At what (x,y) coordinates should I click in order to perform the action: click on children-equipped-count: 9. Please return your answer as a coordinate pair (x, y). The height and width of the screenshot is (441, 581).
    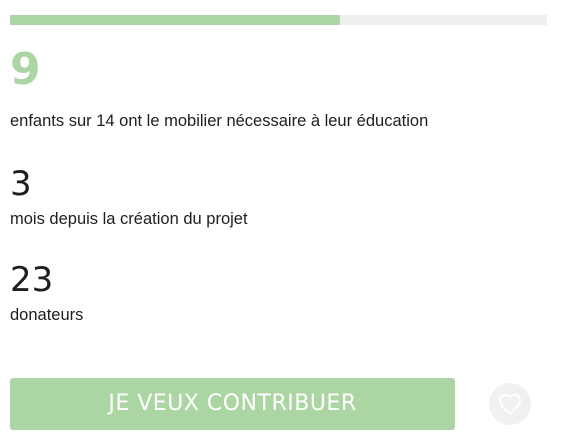
    Looking at the image, I should click on (25, 69).